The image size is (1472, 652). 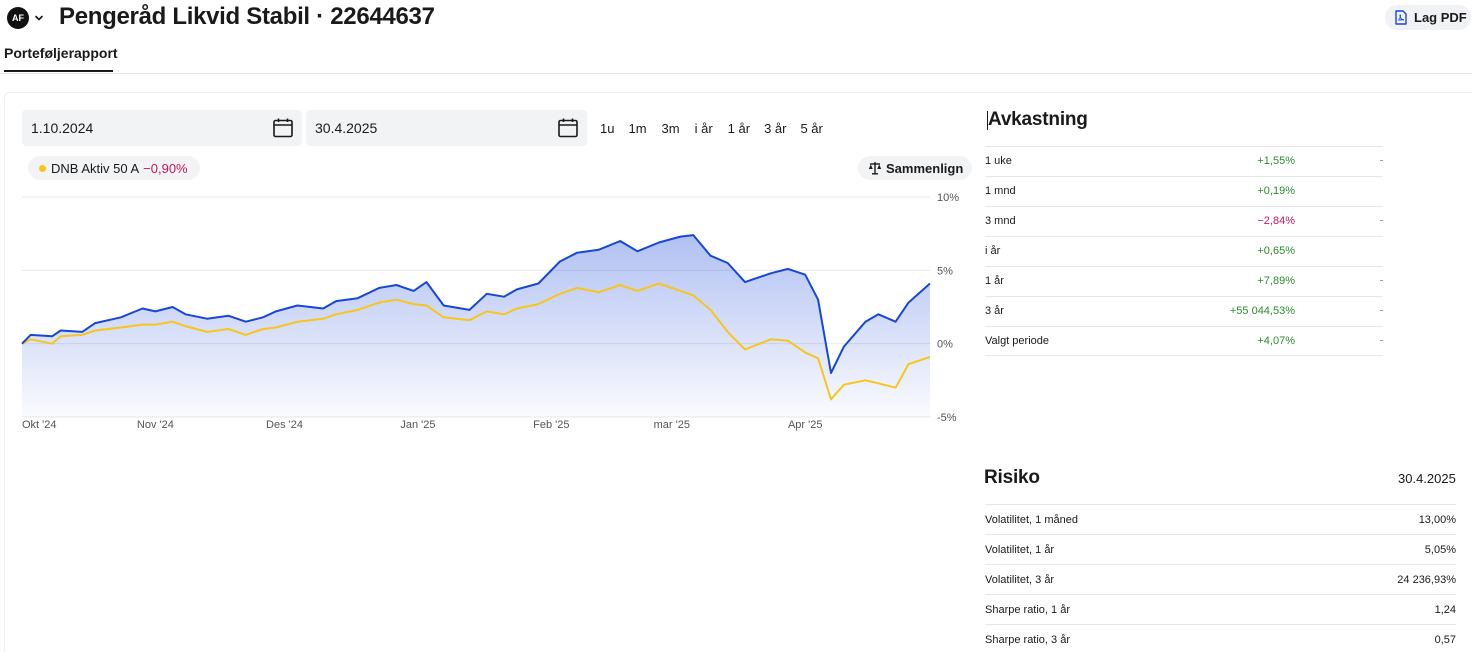 What do you see at coordinates (58, 71) in the screenshot?
I see `active-tab-indicator` at bounding box center [58, 71].